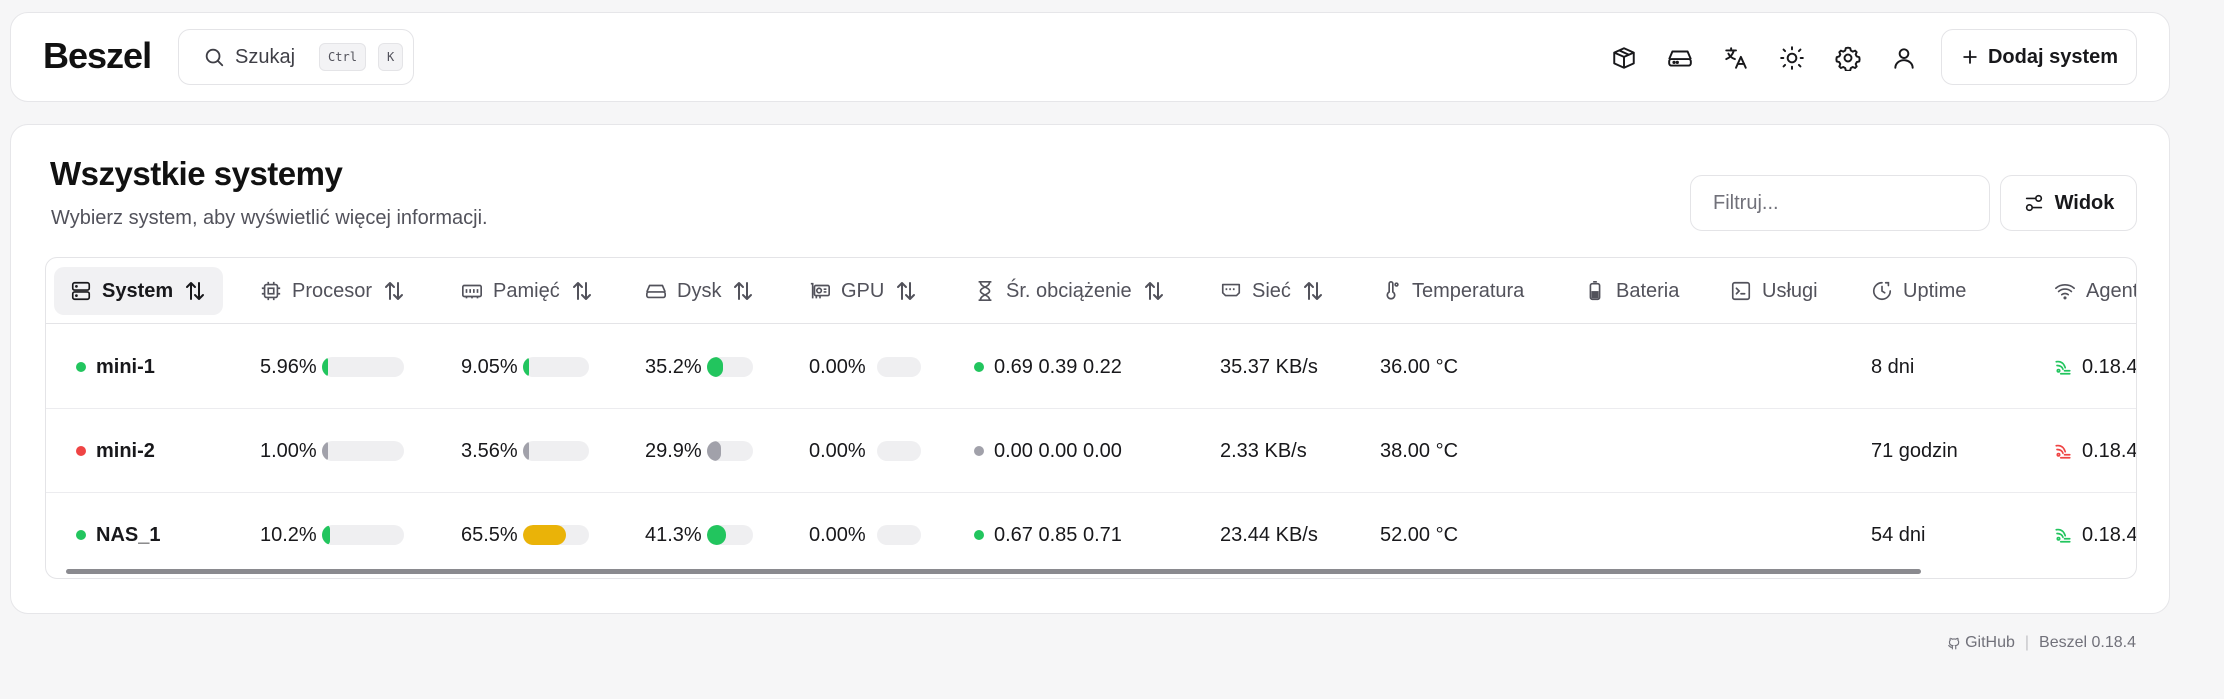 The width and height of the screenshot is (2224, 699). What do you see at coordinates (700, 291) in the screenshot?
I see `col-disk: Dysk` at bounding box center [700, 291].